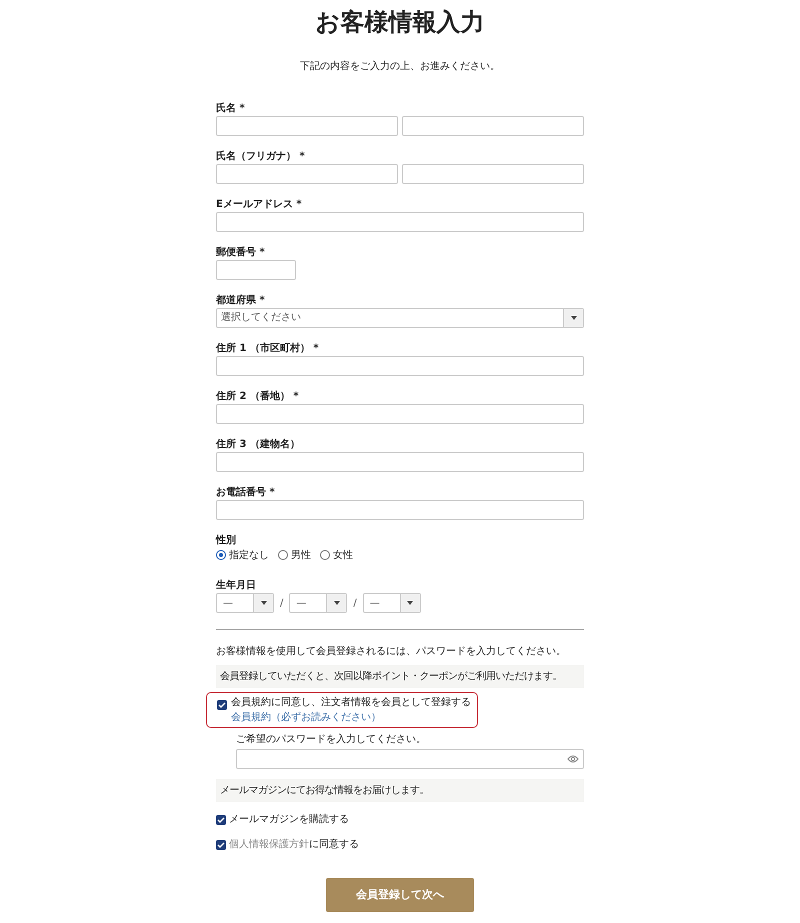 This screenshot has width=800, height=923. Describe the element at coordinates (242, 555) in the screenshot. I see `radio-option: 指定なし` at that location.